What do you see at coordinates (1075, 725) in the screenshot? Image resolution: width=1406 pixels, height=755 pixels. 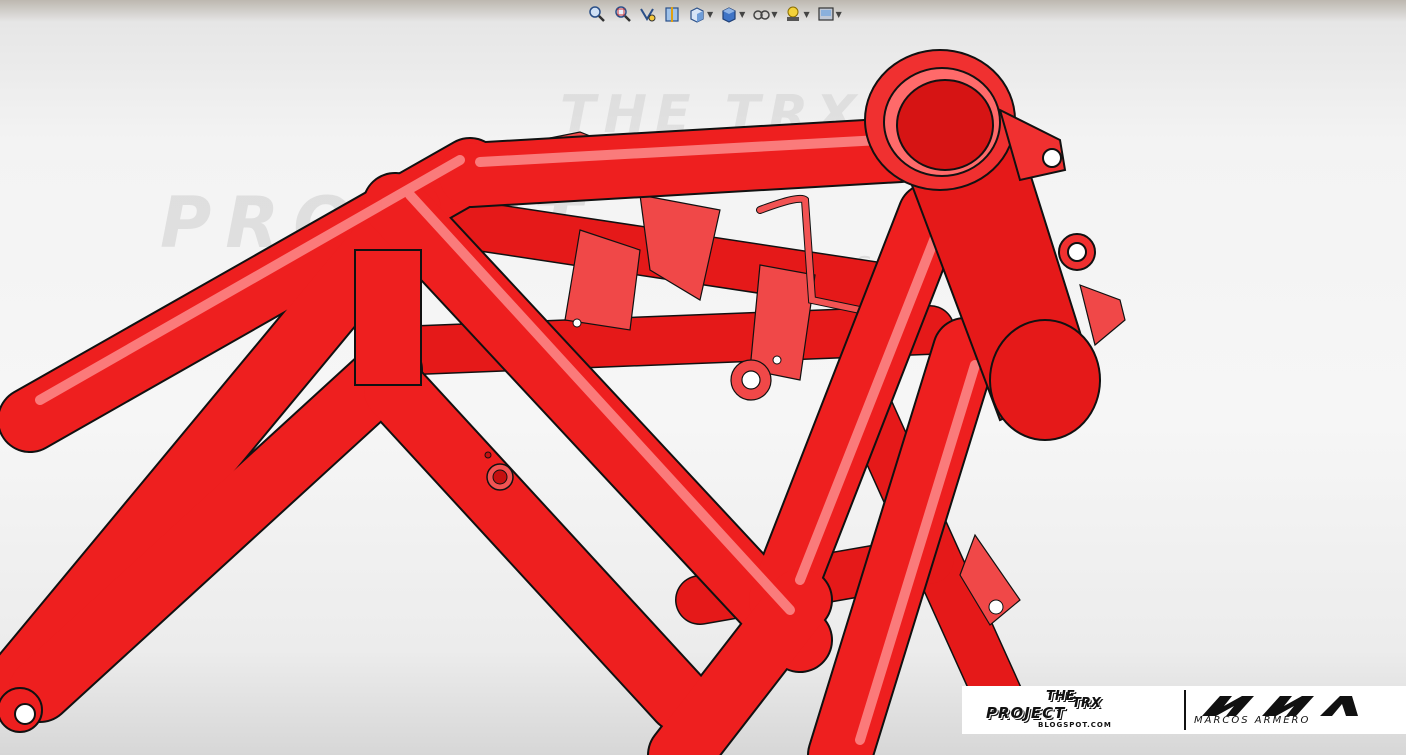 I see `logo-line-blogspot: BLOGSPOT.COM` at bounding box center [1075, 725].